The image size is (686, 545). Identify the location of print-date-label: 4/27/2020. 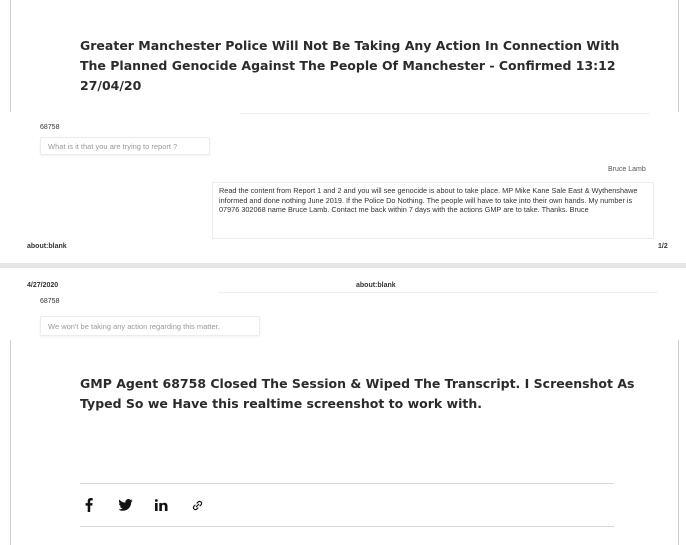
(43, 285).